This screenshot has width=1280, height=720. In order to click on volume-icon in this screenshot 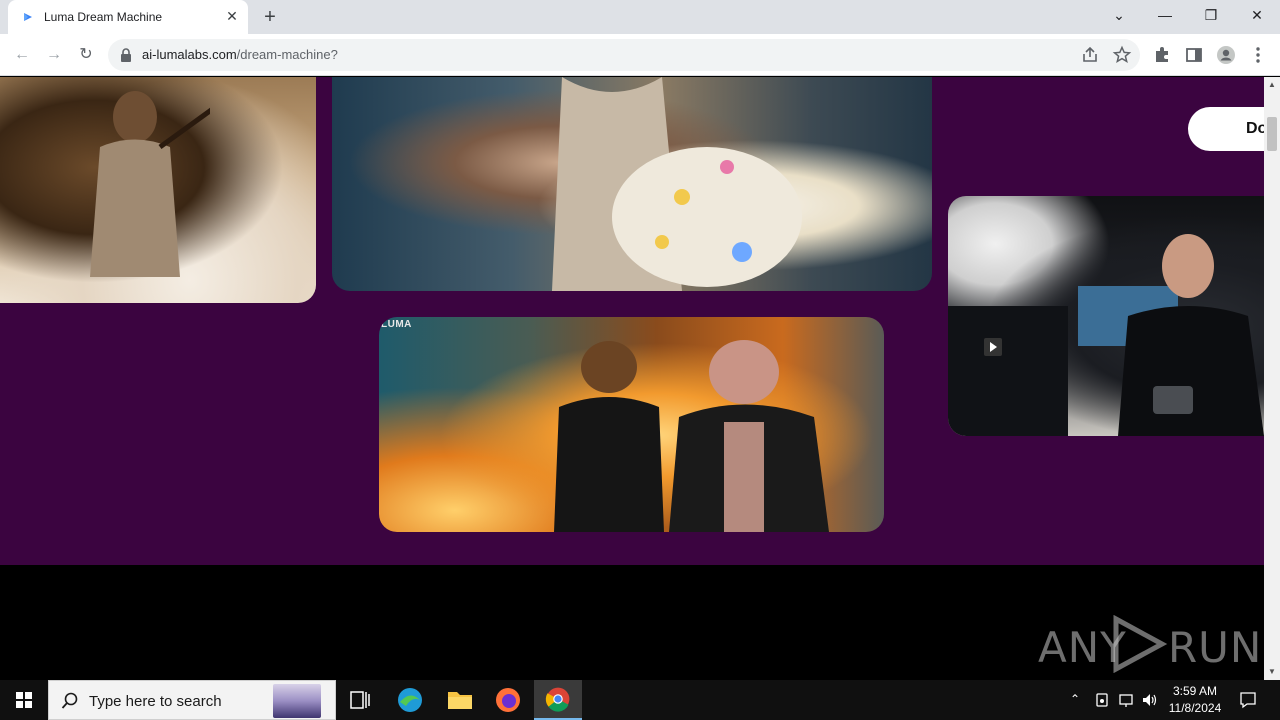, I will do `click(1150, 700)`.